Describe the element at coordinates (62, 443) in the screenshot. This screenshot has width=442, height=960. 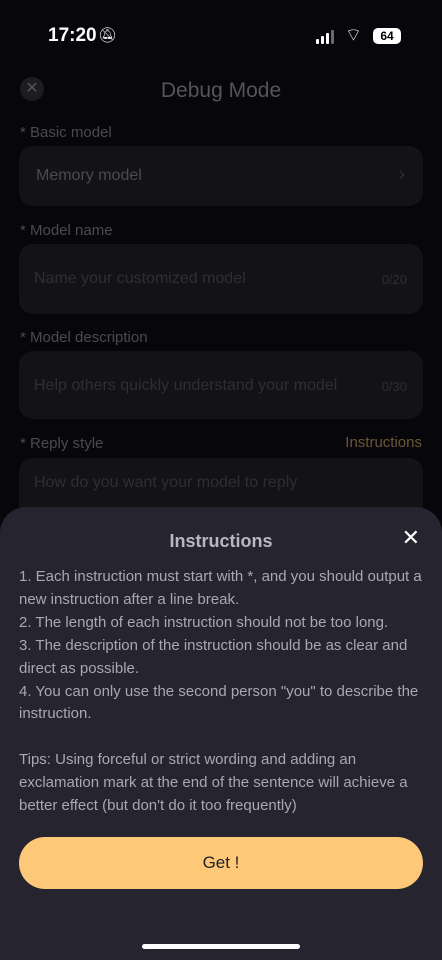
I see `reply-style-label: * Reply style` at that location.